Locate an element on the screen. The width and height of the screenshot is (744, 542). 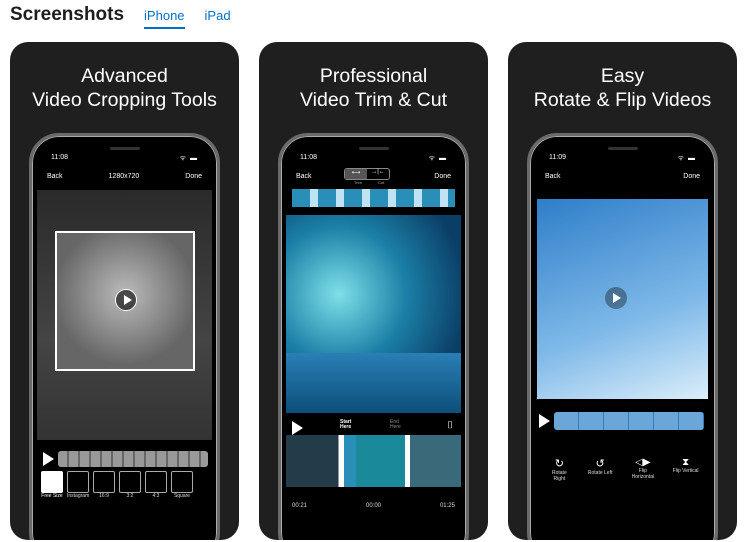
rotate-right-icon: ↻ is located at coordinates (559, 464).